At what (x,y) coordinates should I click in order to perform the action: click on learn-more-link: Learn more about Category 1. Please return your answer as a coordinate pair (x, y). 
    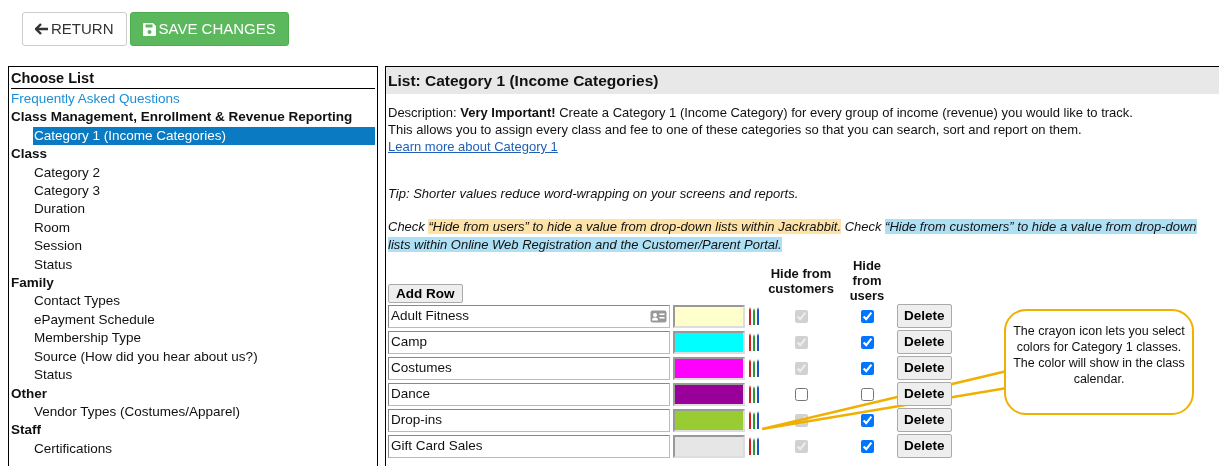
    Looking at the image, I should click on (473, 146).